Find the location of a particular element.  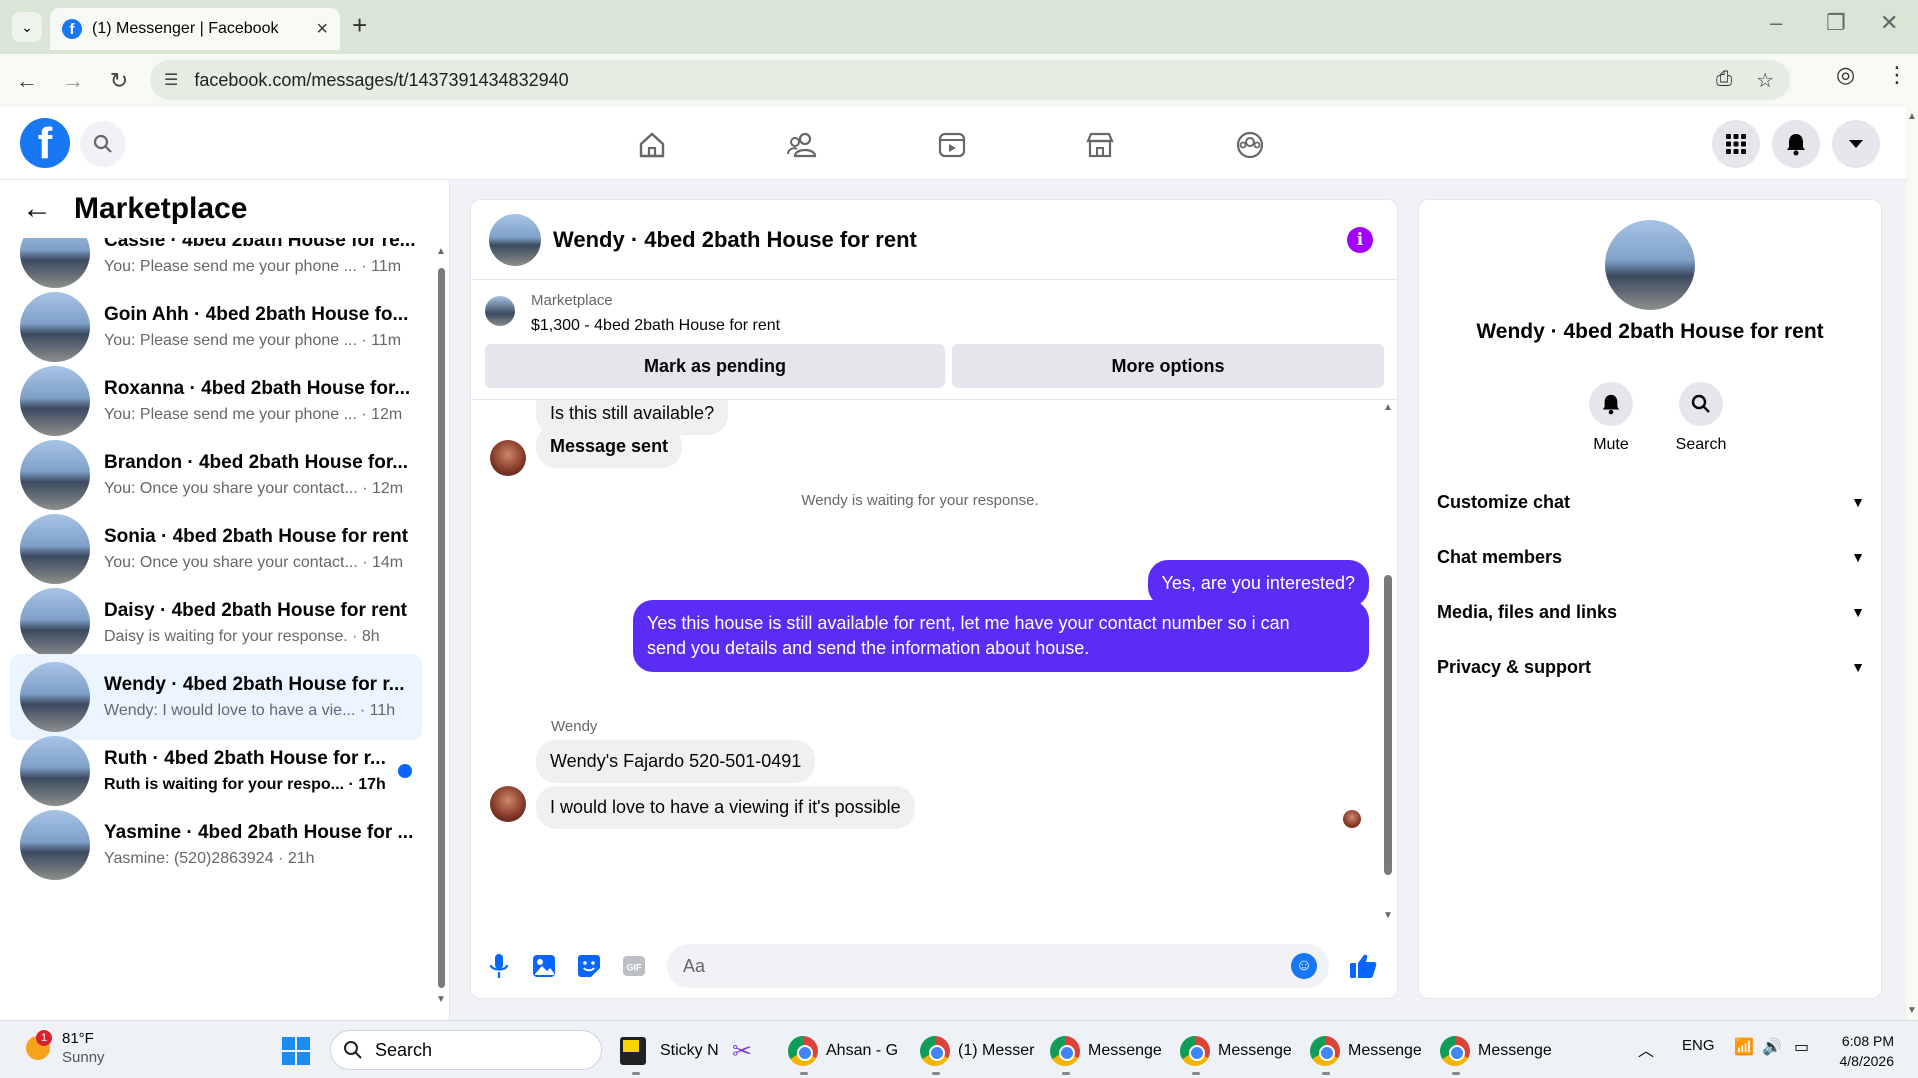

forward-icon: → is located at coordinates (73, 81).